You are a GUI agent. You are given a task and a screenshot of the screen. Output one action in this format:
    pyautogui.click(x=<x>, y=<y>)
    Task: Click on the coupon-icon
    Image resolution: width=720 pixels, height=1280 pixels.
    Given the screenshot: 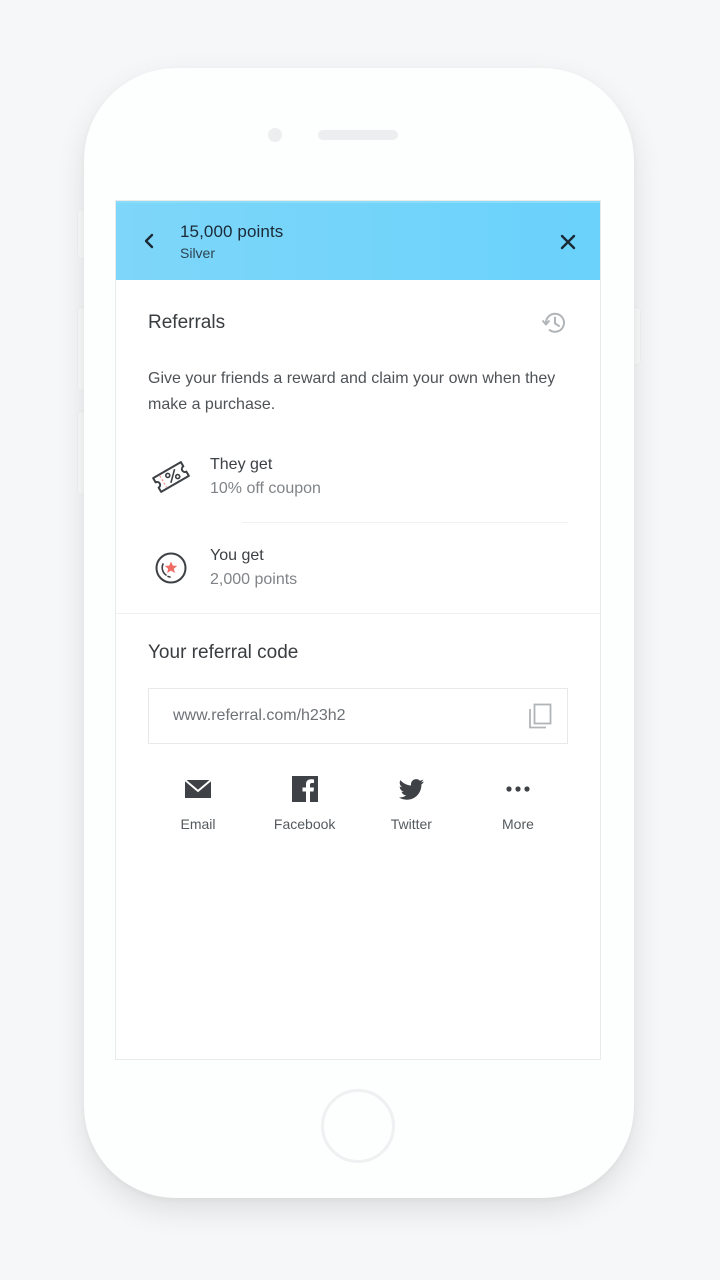 What is the action you would take?
    pyautogui.click(x=171, y=477)
    